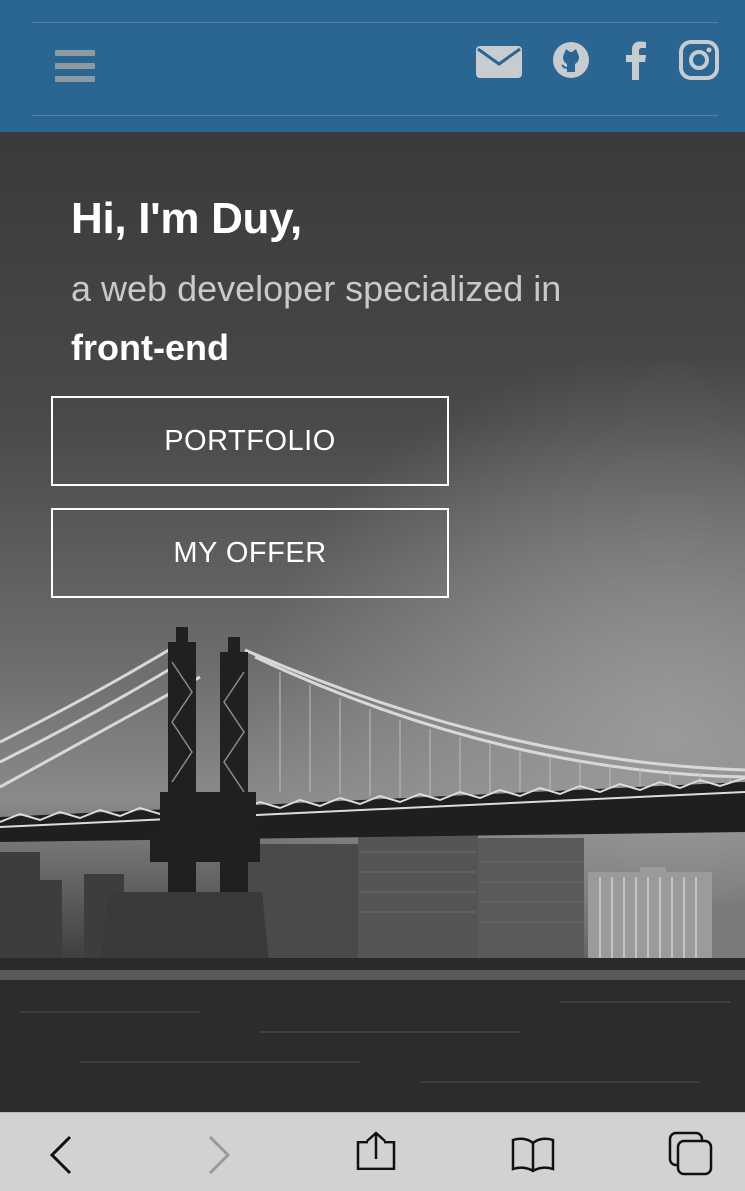 This screenshot has height=1191, width=745. What do you see at coordinates (532, 1153) in the screenshot?
I see `bookmarks-icon` at bounding box center [532, 1153].